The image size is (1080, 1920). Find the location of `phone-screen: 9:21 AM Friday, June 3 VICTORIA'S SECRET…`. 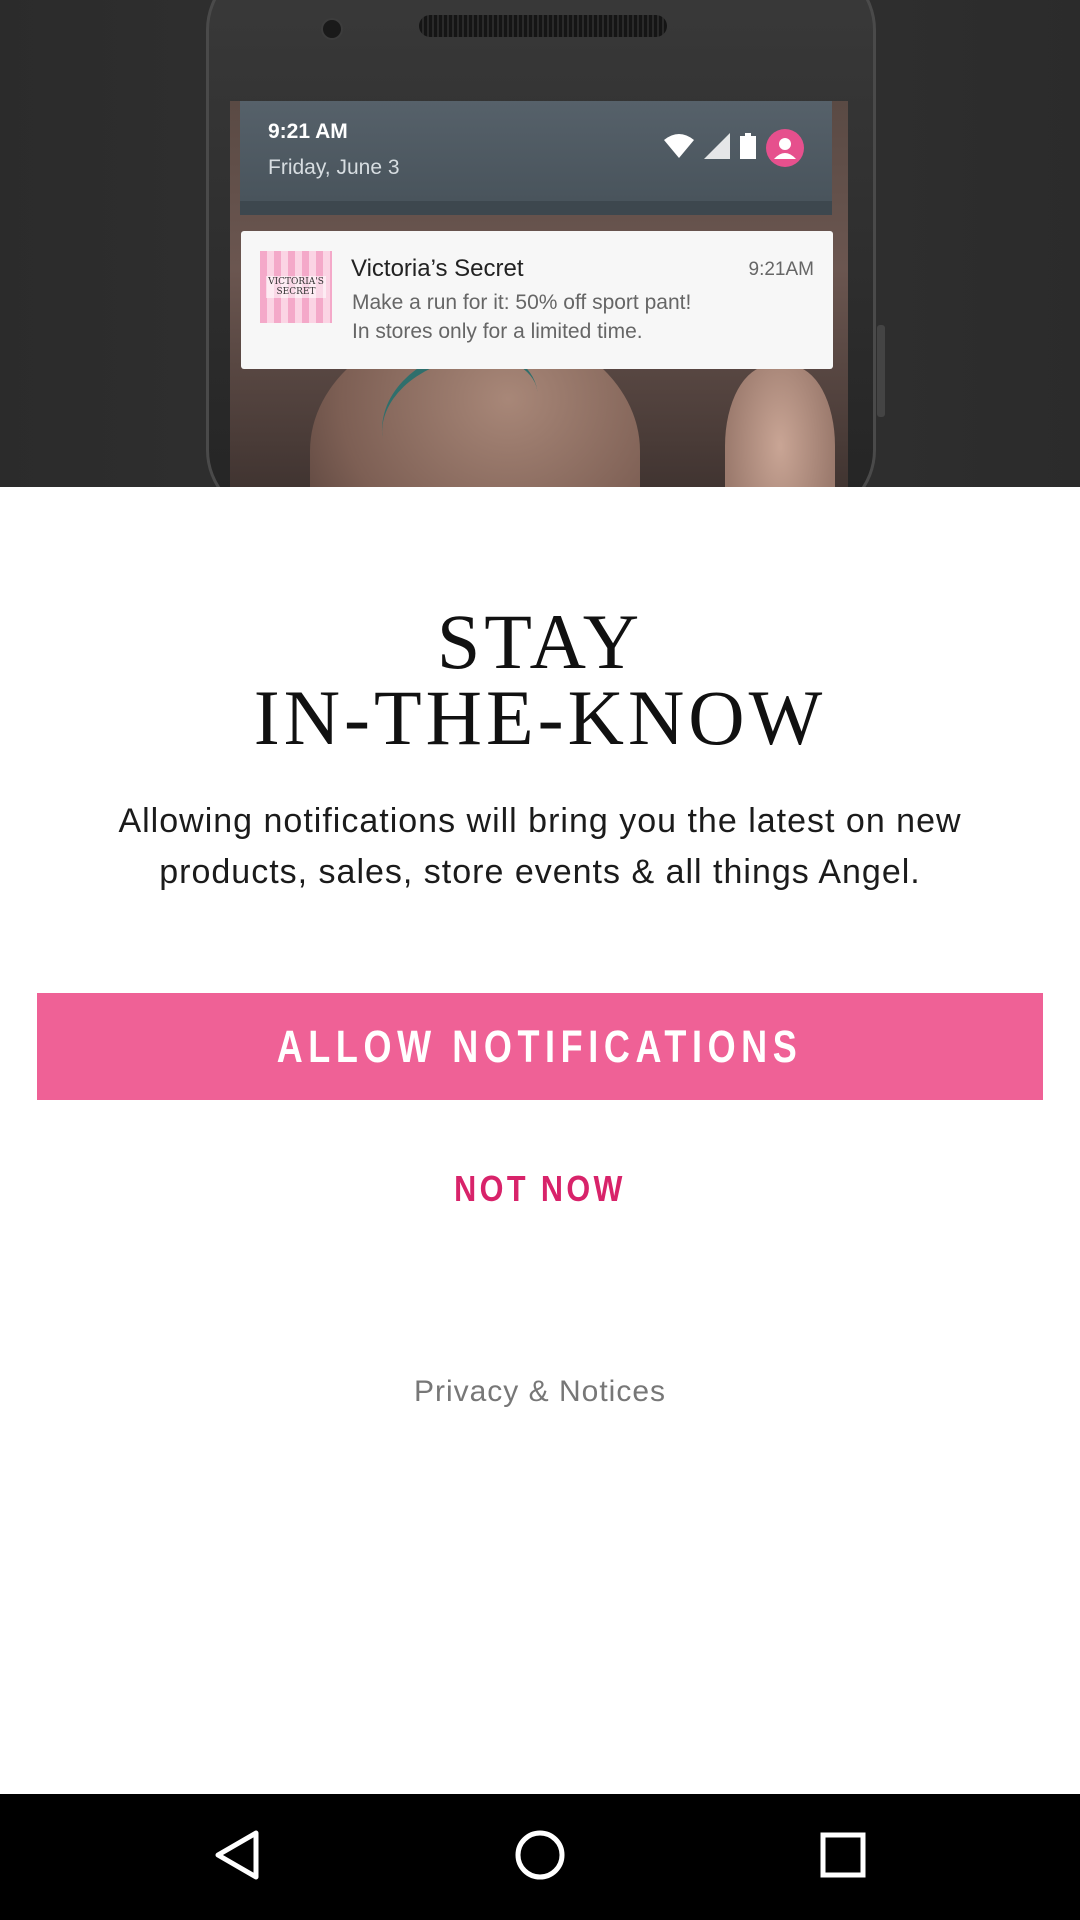

phone-screen: 9:21 AM Friday, June 3 VICTORIA'S SECRET… is located at coordinates (539, 294).